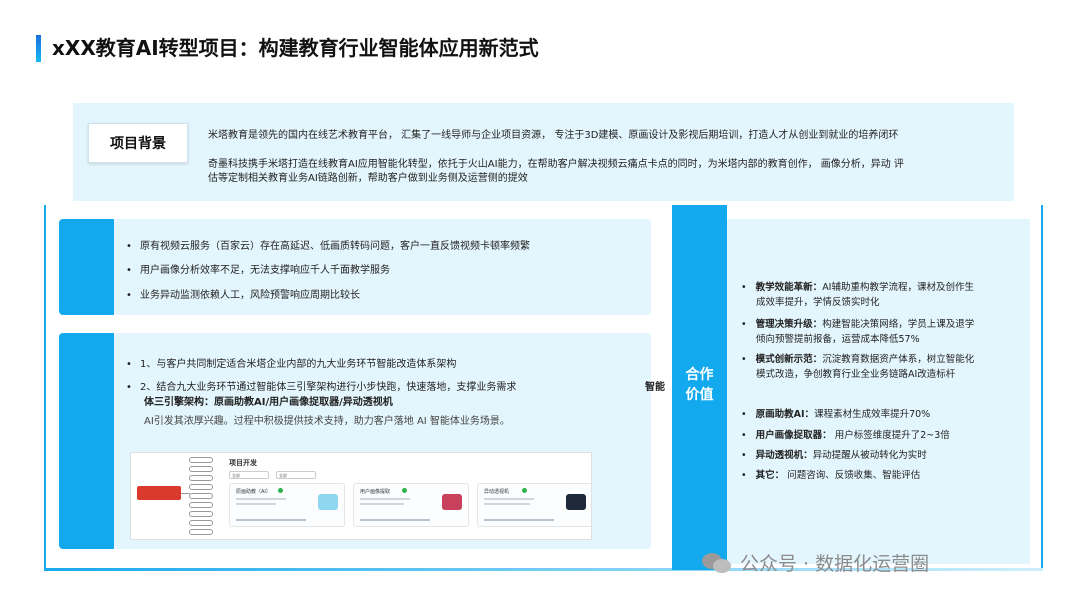 Image resolution: width=1080 pixels, height=608 pixels. I want to click on mockup-card: 异动透视机, so click(534, 505).